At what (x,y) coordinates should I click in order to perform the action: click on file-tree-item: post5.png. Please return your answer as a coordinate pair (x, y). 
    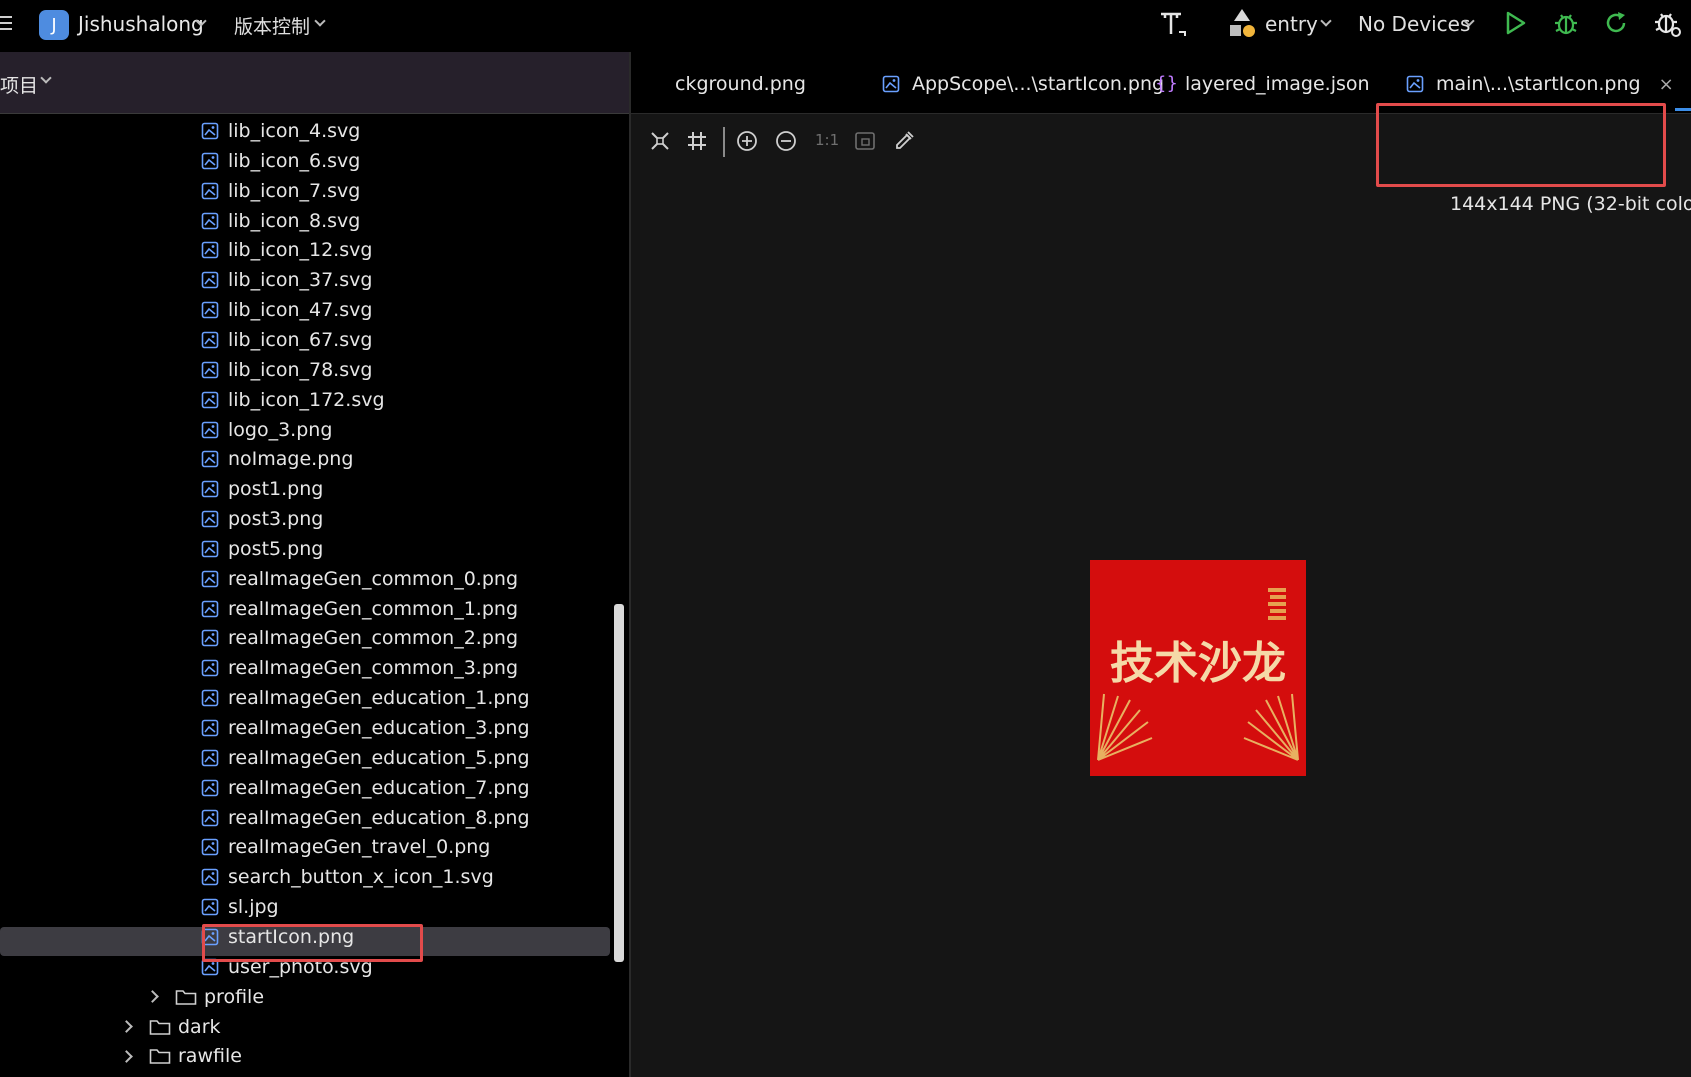
    Looking at the image, I should click on (262, 549).